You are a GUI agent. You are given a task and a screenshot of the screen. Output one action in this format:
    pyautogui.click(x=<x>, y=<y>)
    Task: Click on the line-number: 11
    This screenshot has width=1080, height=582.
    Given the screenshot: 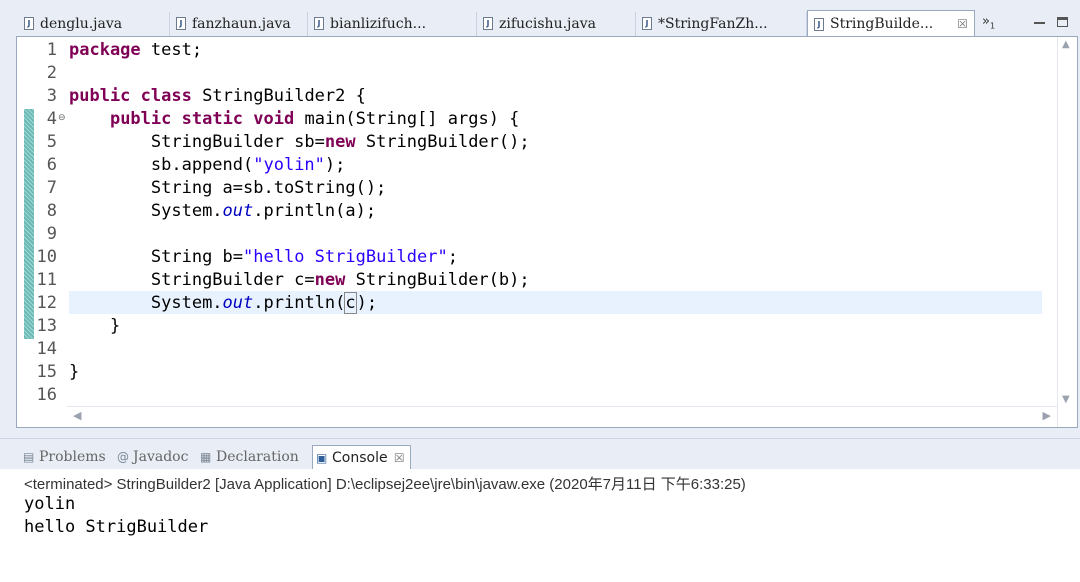 What is the action you would take?
    pyautogui.click(x=46, y=280)
    